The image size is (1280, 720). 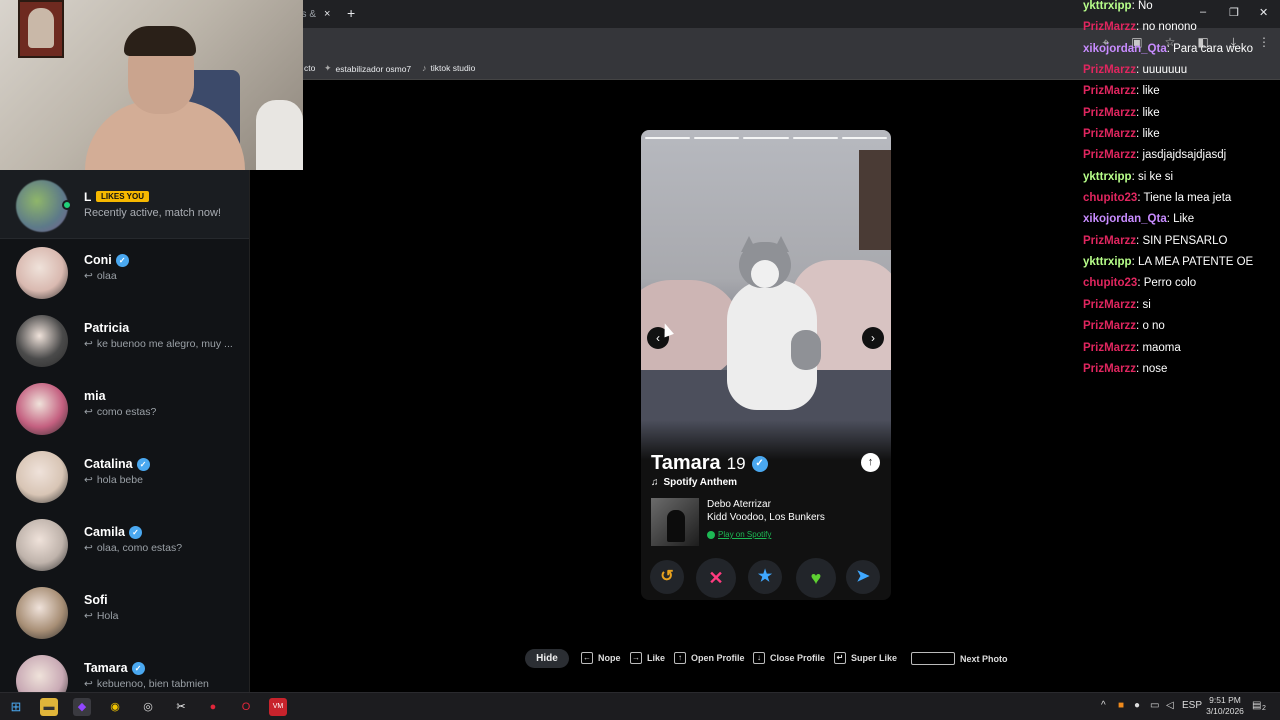 I want to click on chat-message: ykttrxipp: LA MEA PATENTE OE, so click(x=1181, y=262).